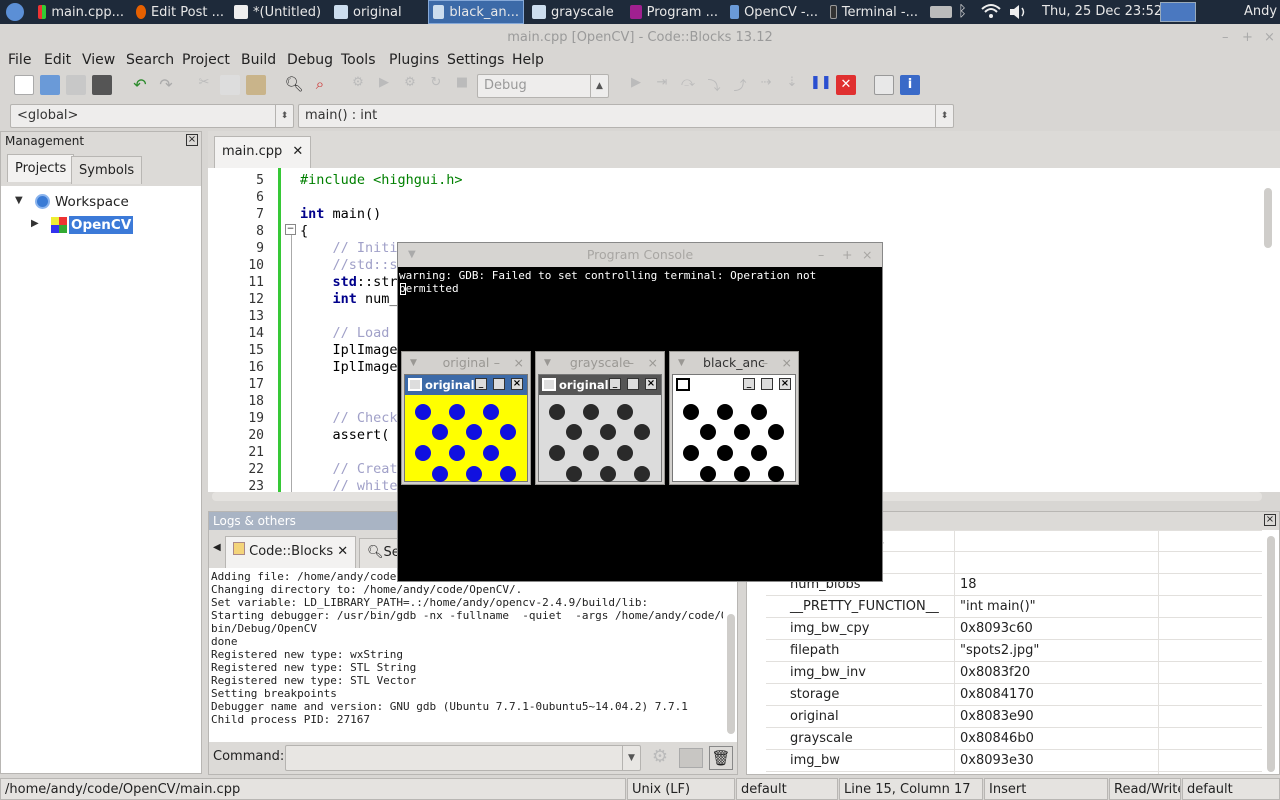 This screenshot has height=800, width=1280. Describe the element at coordinates (414, 60) in the screenshot. I see `menu-plugins: Plugins` at that location.